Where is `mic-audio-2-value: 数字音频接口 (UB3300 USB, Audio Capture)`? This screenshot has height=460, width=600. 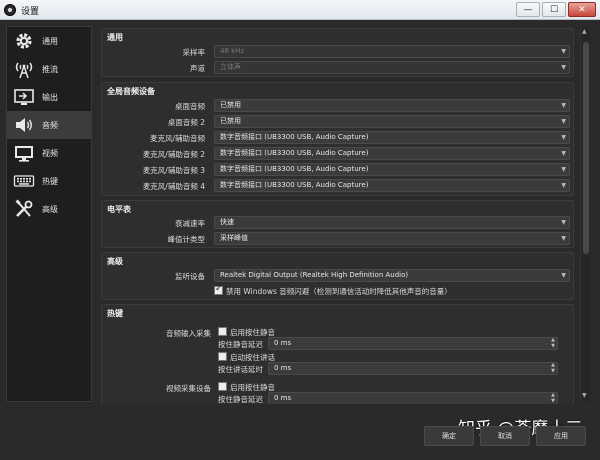 mic-audio-2-value: 数字音频接口 (UB3300 USB, Audio Capture) is located at coordinates (294, 153).